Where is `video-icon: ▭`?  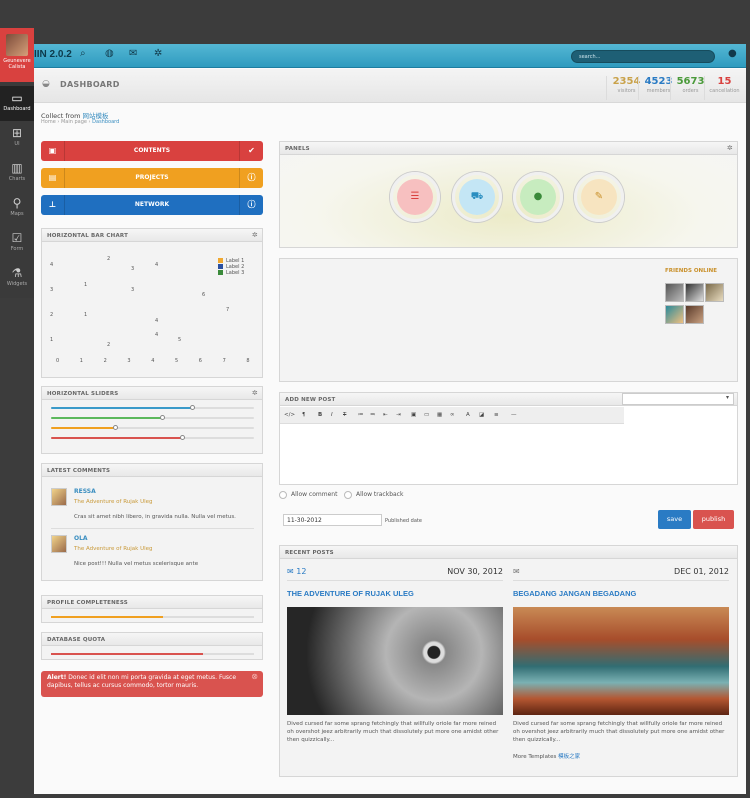 video-icon: ▭ is located at coordinates (426, 415).